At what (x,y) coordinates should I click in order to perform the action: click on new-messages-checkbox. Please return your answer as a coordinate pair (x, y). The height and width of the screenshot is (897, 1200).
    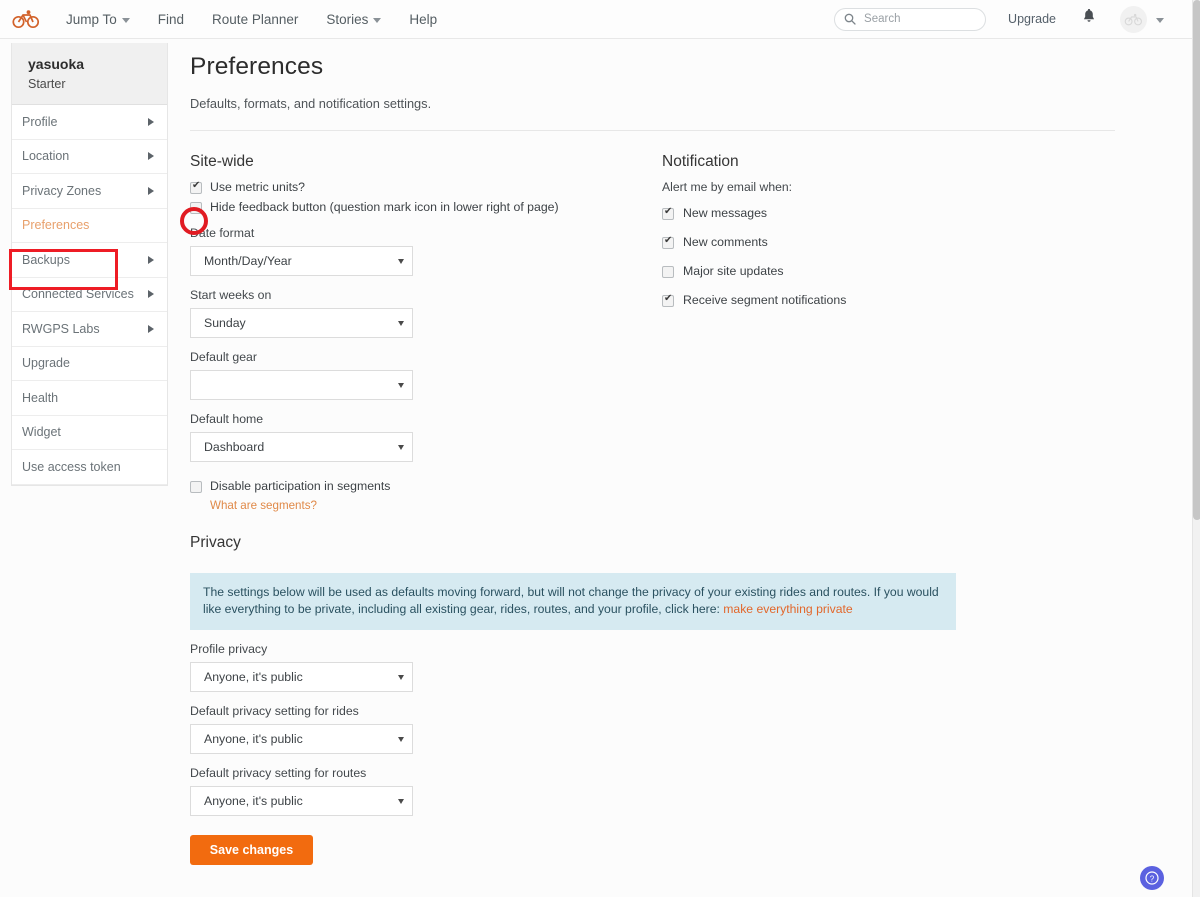
    Looking at the image, I should click on (668, 213).